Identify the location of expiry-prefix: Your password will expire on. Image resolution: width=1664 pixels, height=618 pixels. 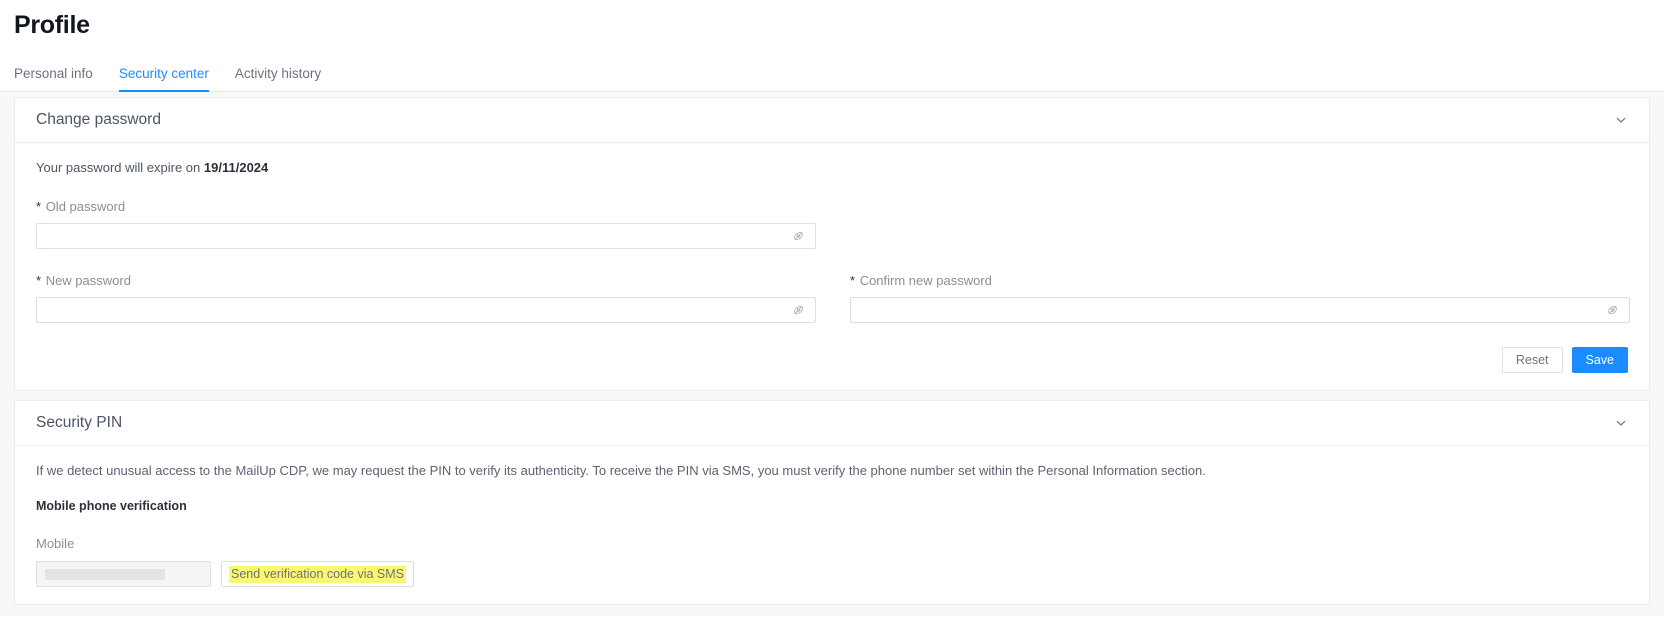
(118, 167).